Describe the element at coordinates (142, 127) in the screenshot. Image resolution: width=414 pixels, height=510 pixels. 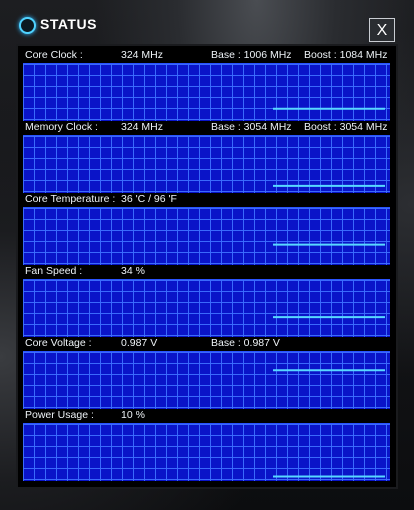
I see `memory-clock-value: 324 MHz` at that location.